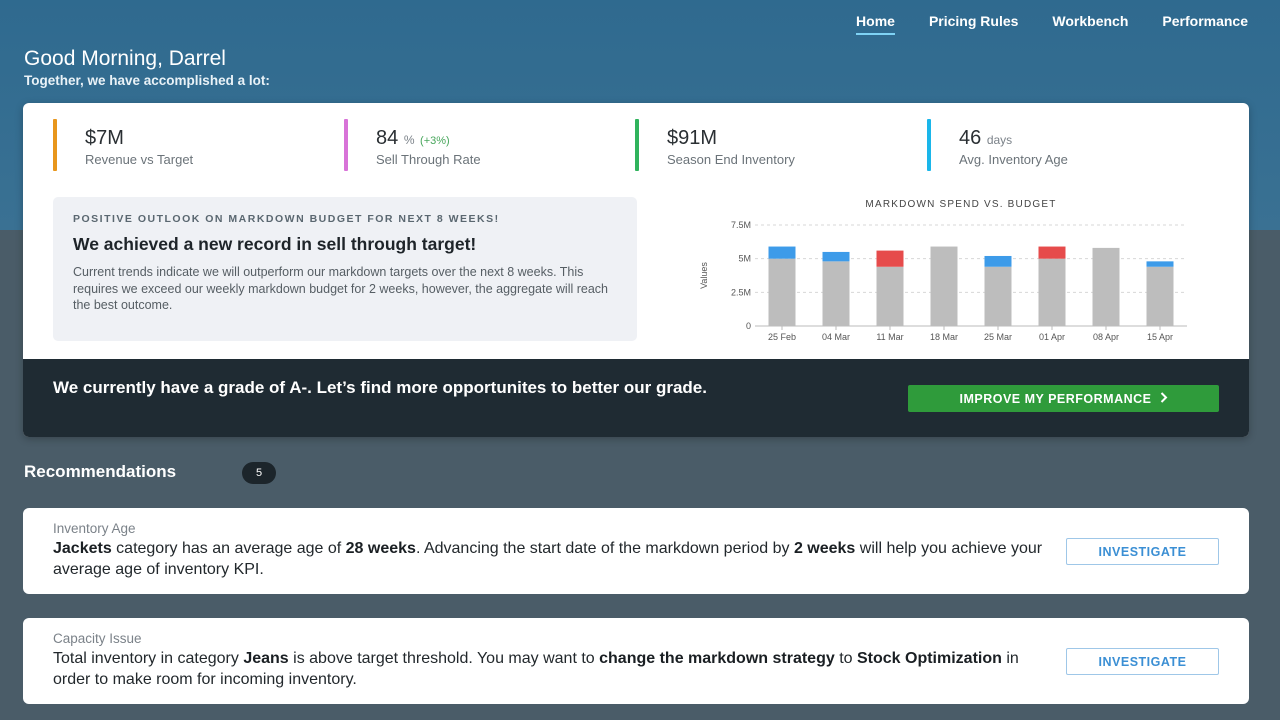 The image size is (1280, 720). Describe the element at coordinates (1052, 337) in the screenshot. I see `chart-x-tick: 01 Apr` at that location.